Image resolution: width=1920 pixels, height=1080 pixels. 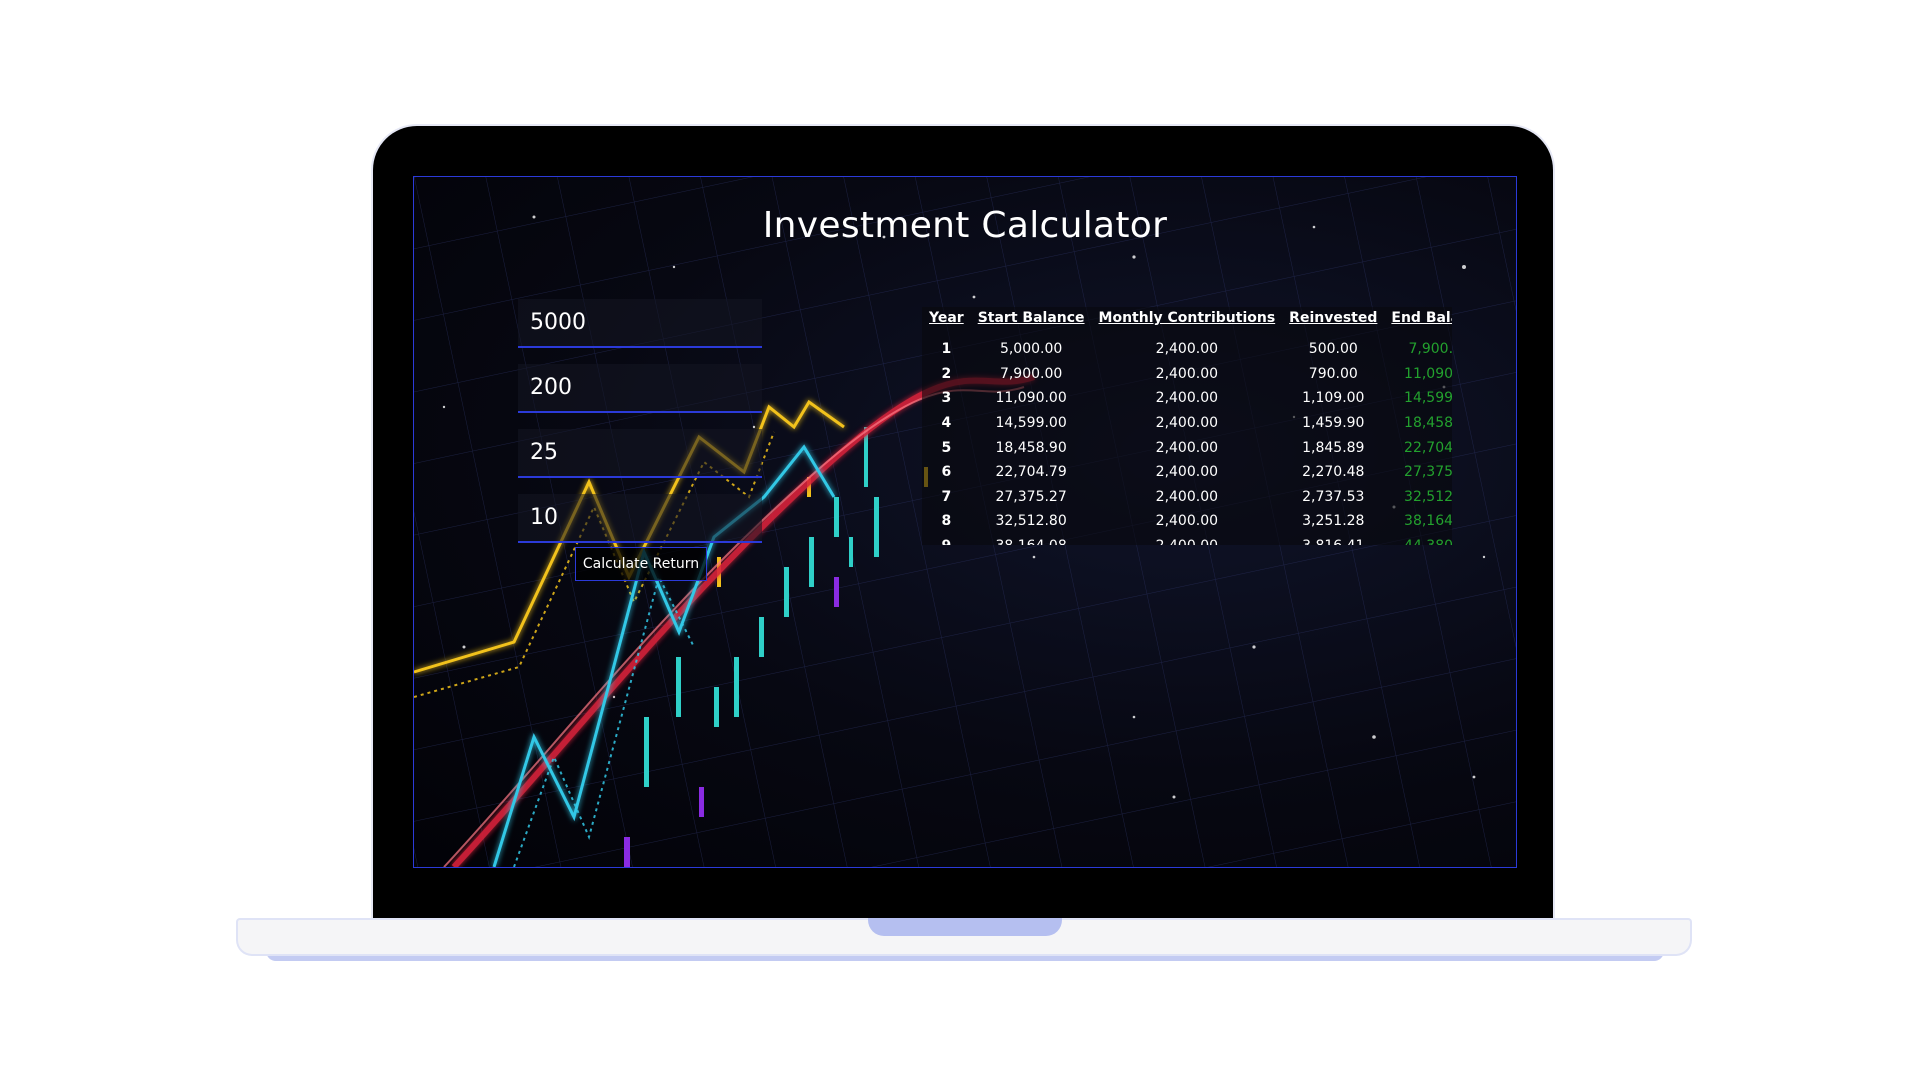 I want to click on return-rate-input, so click(x=640, y=517).